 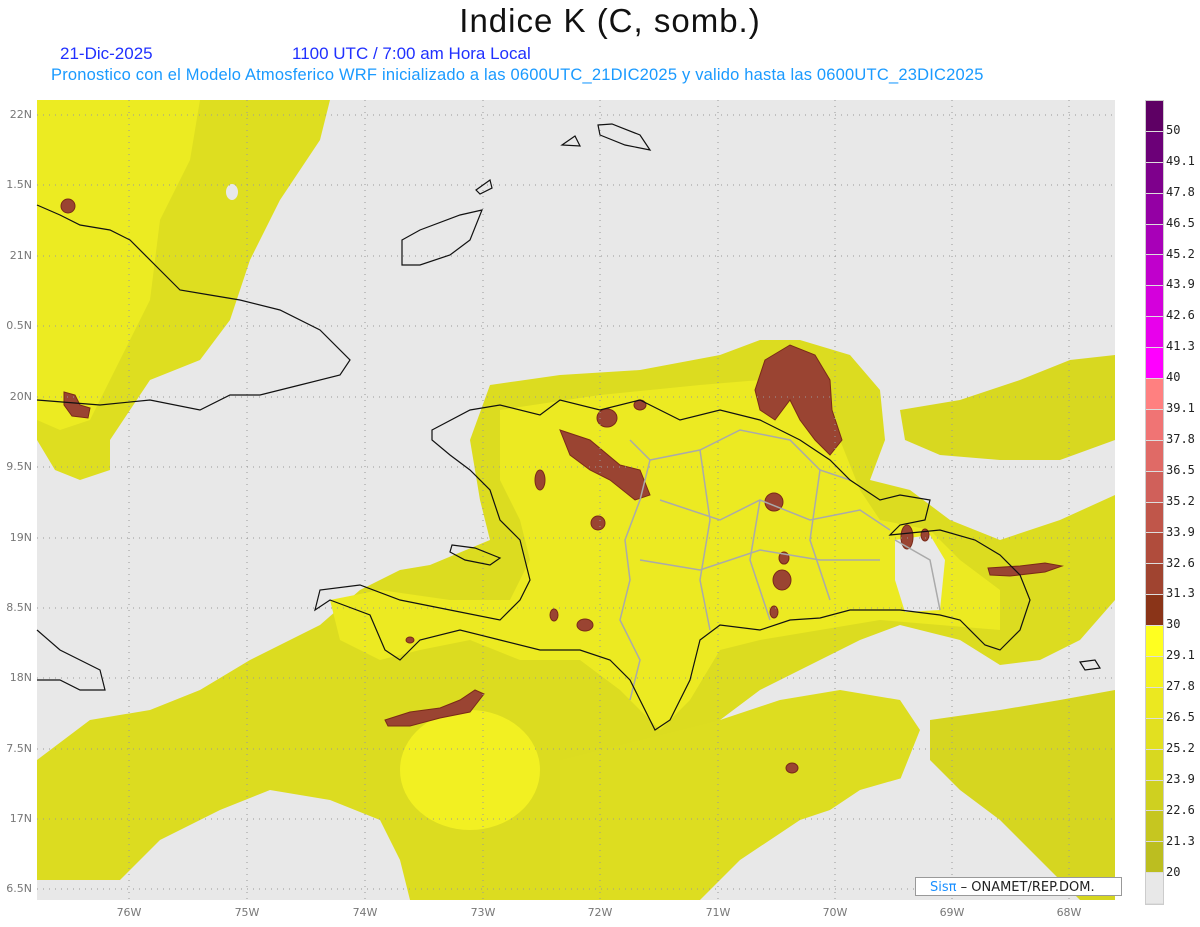 I want to click on lat-label: 0.5N, so click(x=19, y=325).